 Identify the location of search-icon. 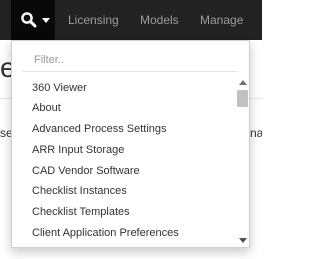
(29, 20).